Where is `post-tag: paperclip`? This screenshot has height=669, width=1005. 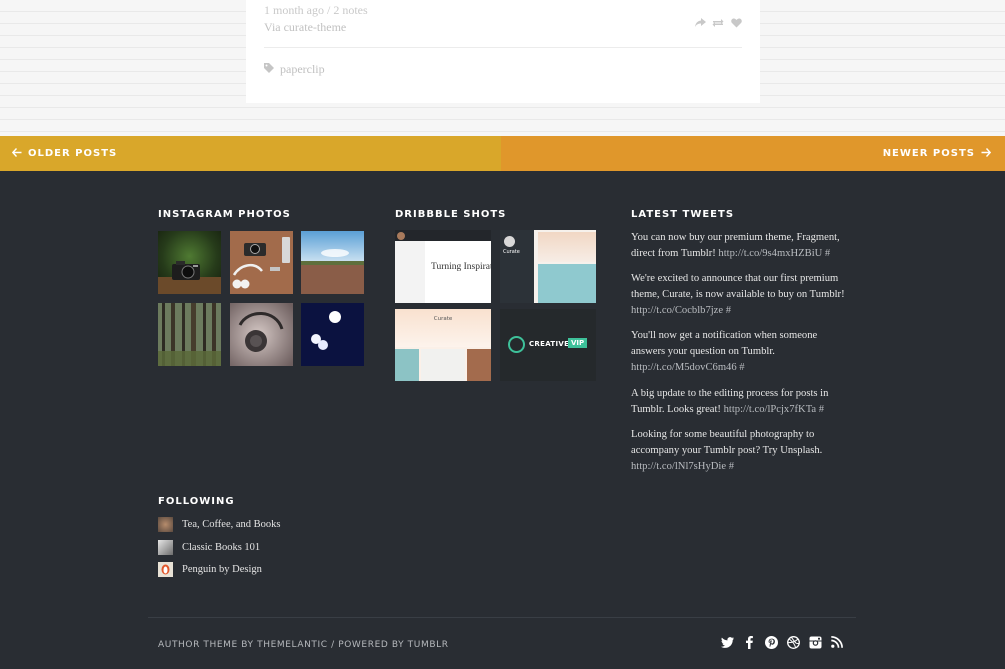
post-tag: paperclip is located at coordinates (294, 69).